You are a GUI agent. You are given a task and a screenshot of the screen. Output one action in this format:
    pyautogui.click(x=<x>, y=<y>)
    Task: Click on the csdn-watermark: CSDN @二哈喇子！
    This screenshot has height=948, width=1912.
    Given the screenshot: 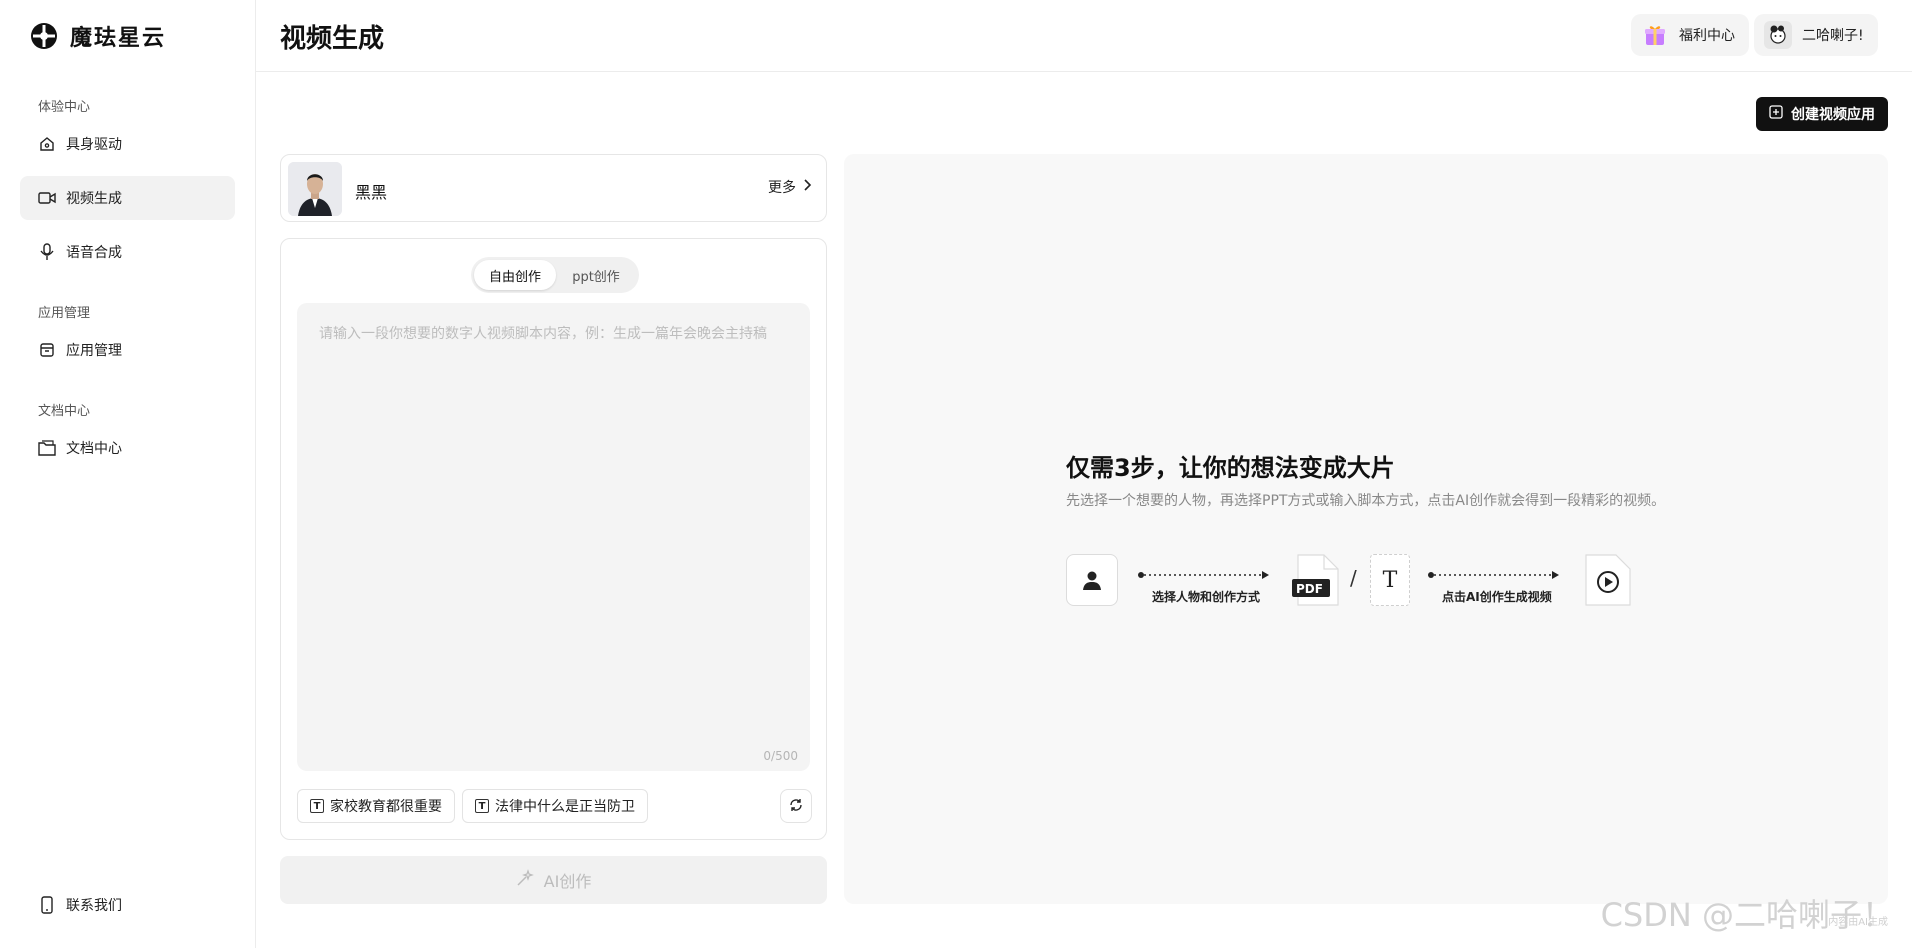 What is the action you would take?
    pyautogui.click(x=1747, y=915)
    